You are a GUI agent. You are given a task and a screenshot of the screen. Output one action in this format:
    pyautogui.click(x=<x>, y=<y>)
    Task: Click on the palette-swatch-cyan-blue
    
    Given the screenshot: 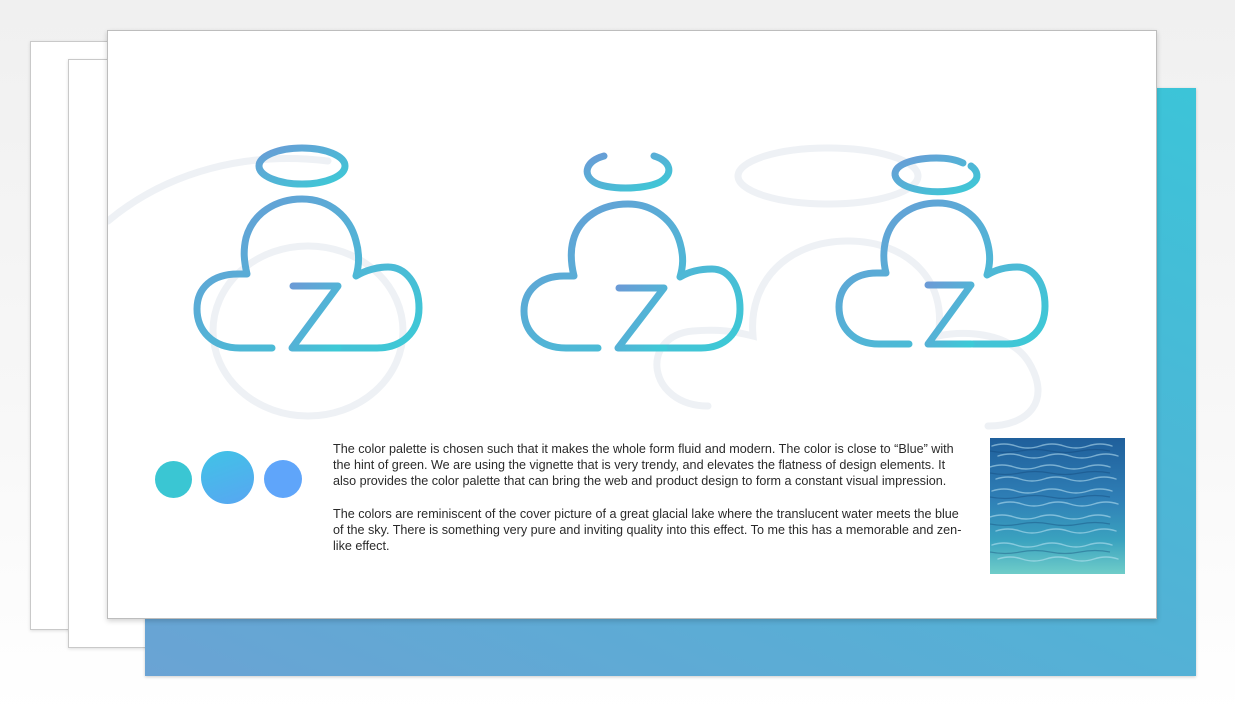 What is the action you would take?
    pyautogui.click(x=227, y=477)
    